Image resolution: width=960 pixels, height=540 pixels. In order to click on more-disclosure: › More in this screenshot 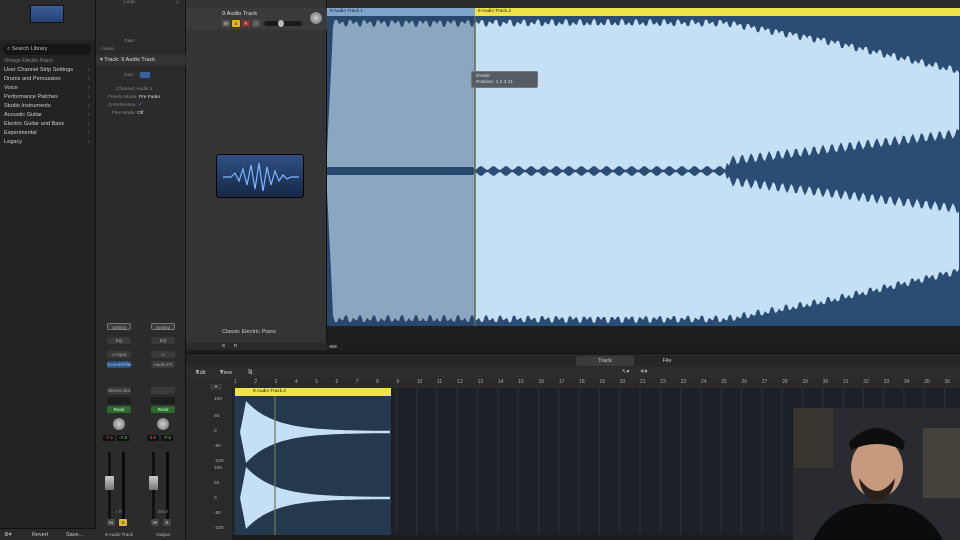, I will do `click(107, 49)`.